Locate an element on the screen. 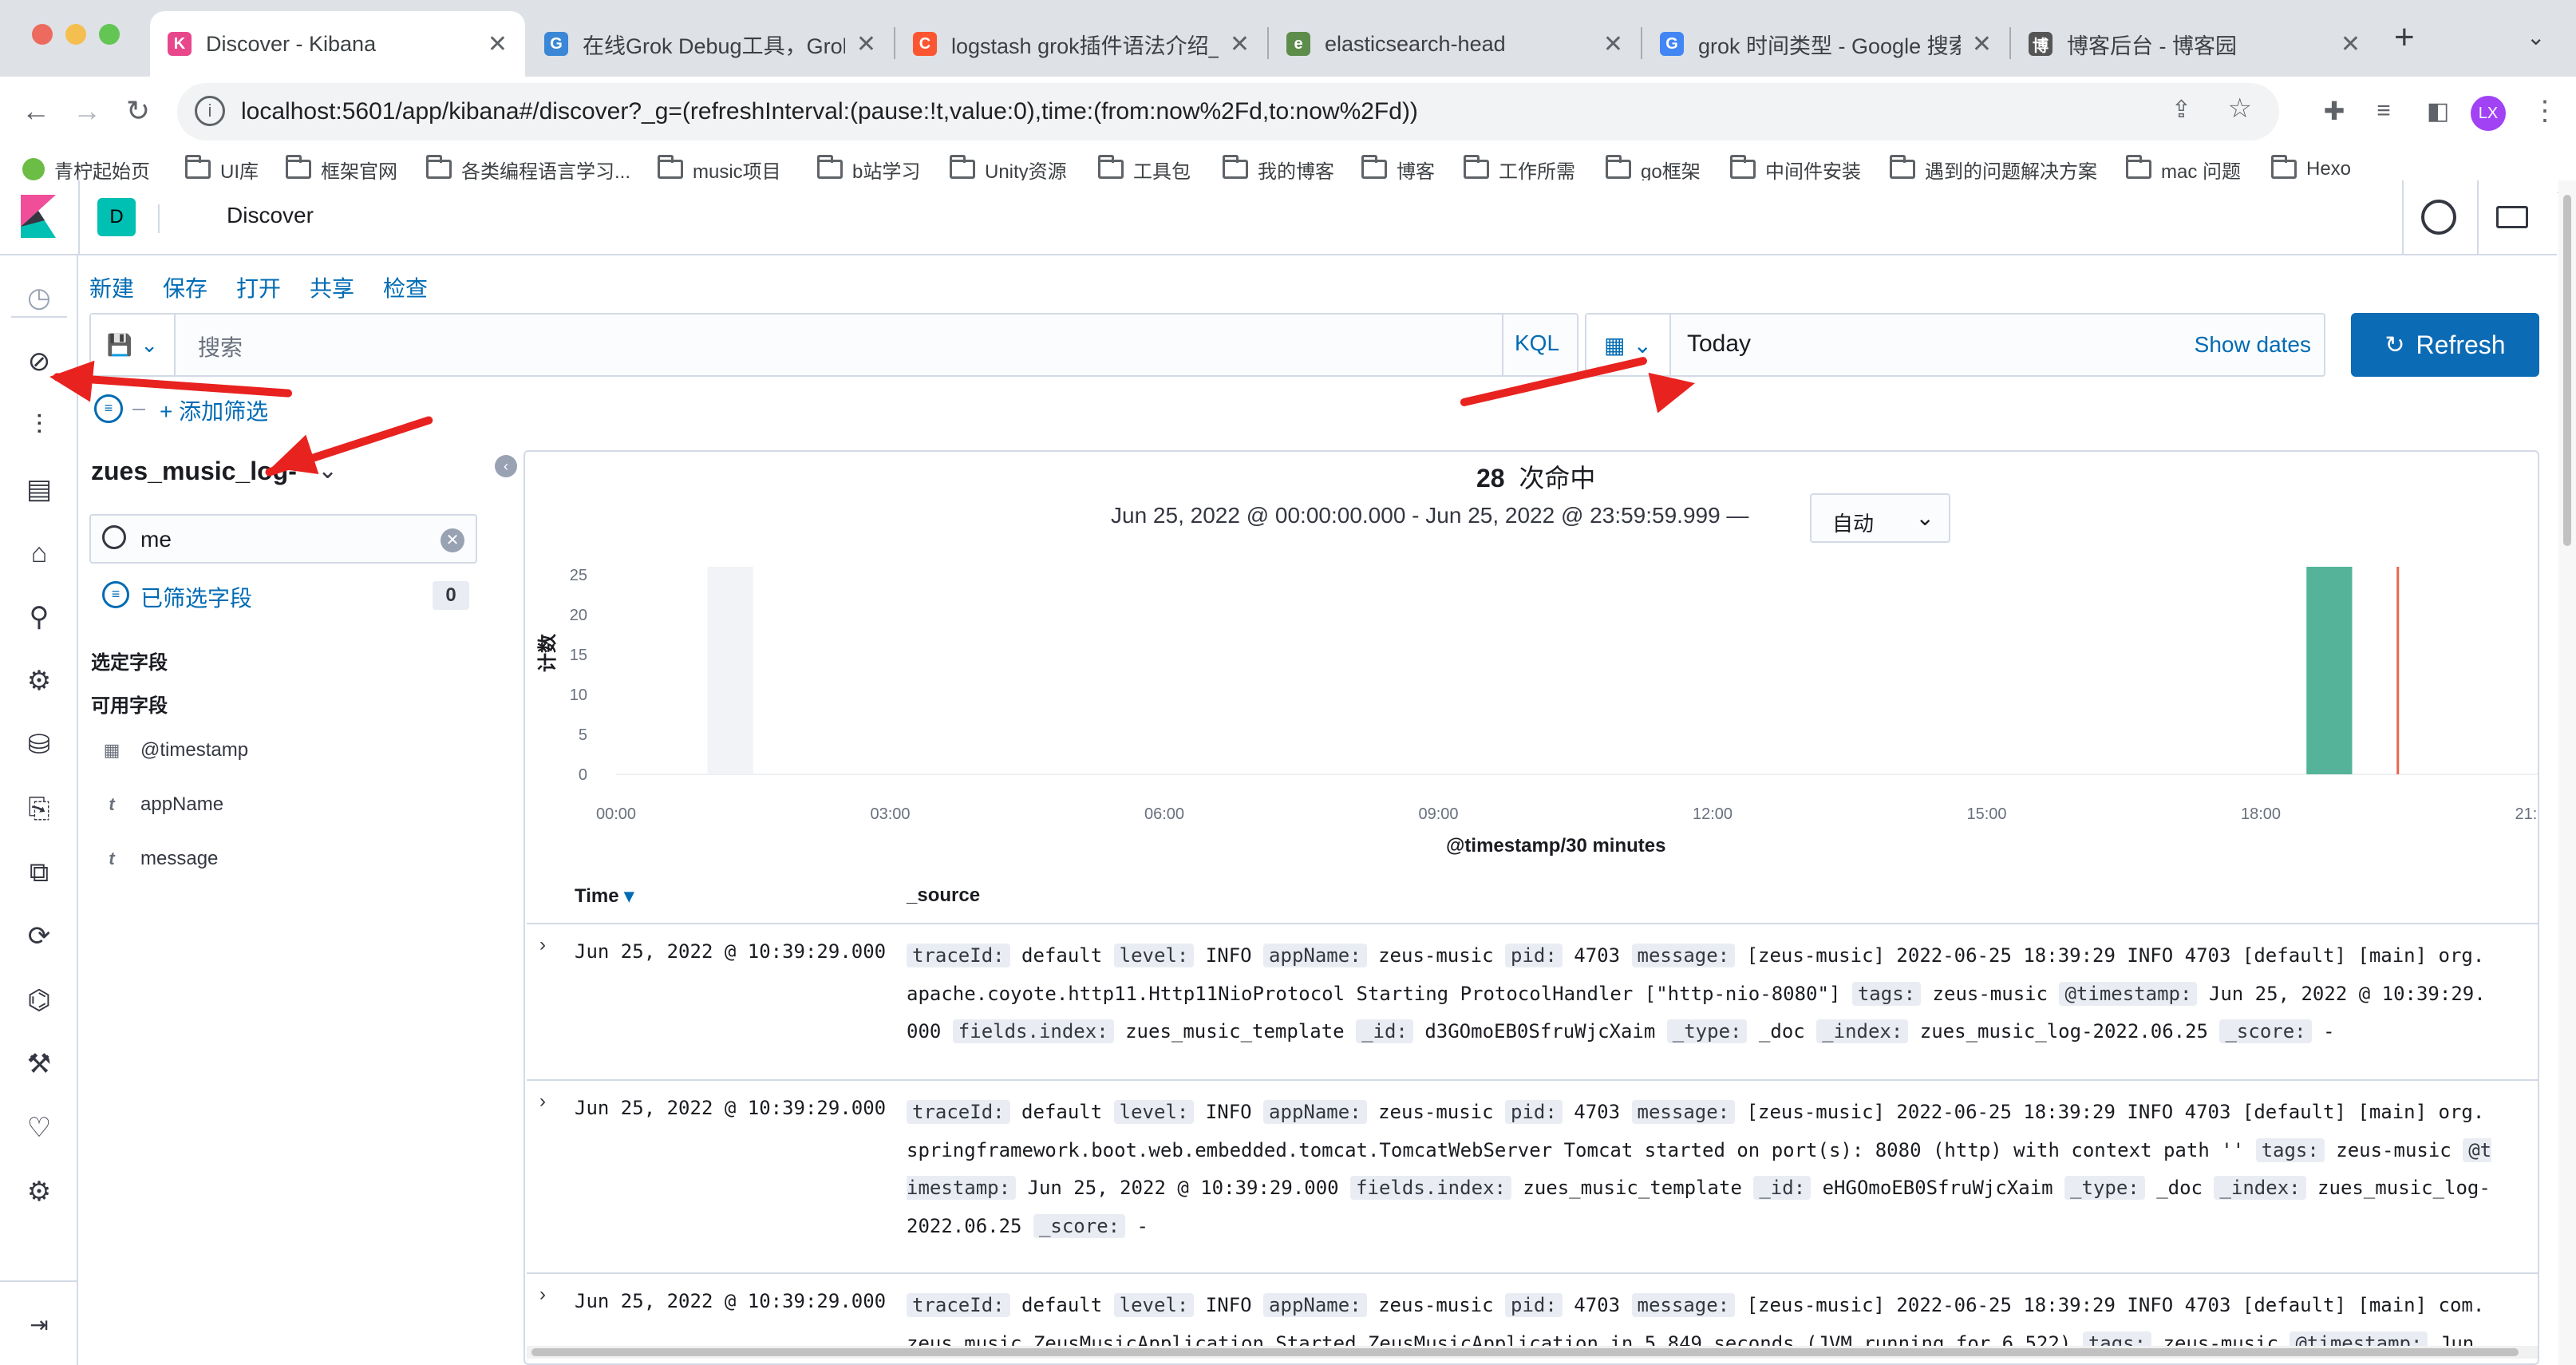 This screenshot has width=2576, height=1365. menu-save: 保存 is located at coordinates (185, 287).